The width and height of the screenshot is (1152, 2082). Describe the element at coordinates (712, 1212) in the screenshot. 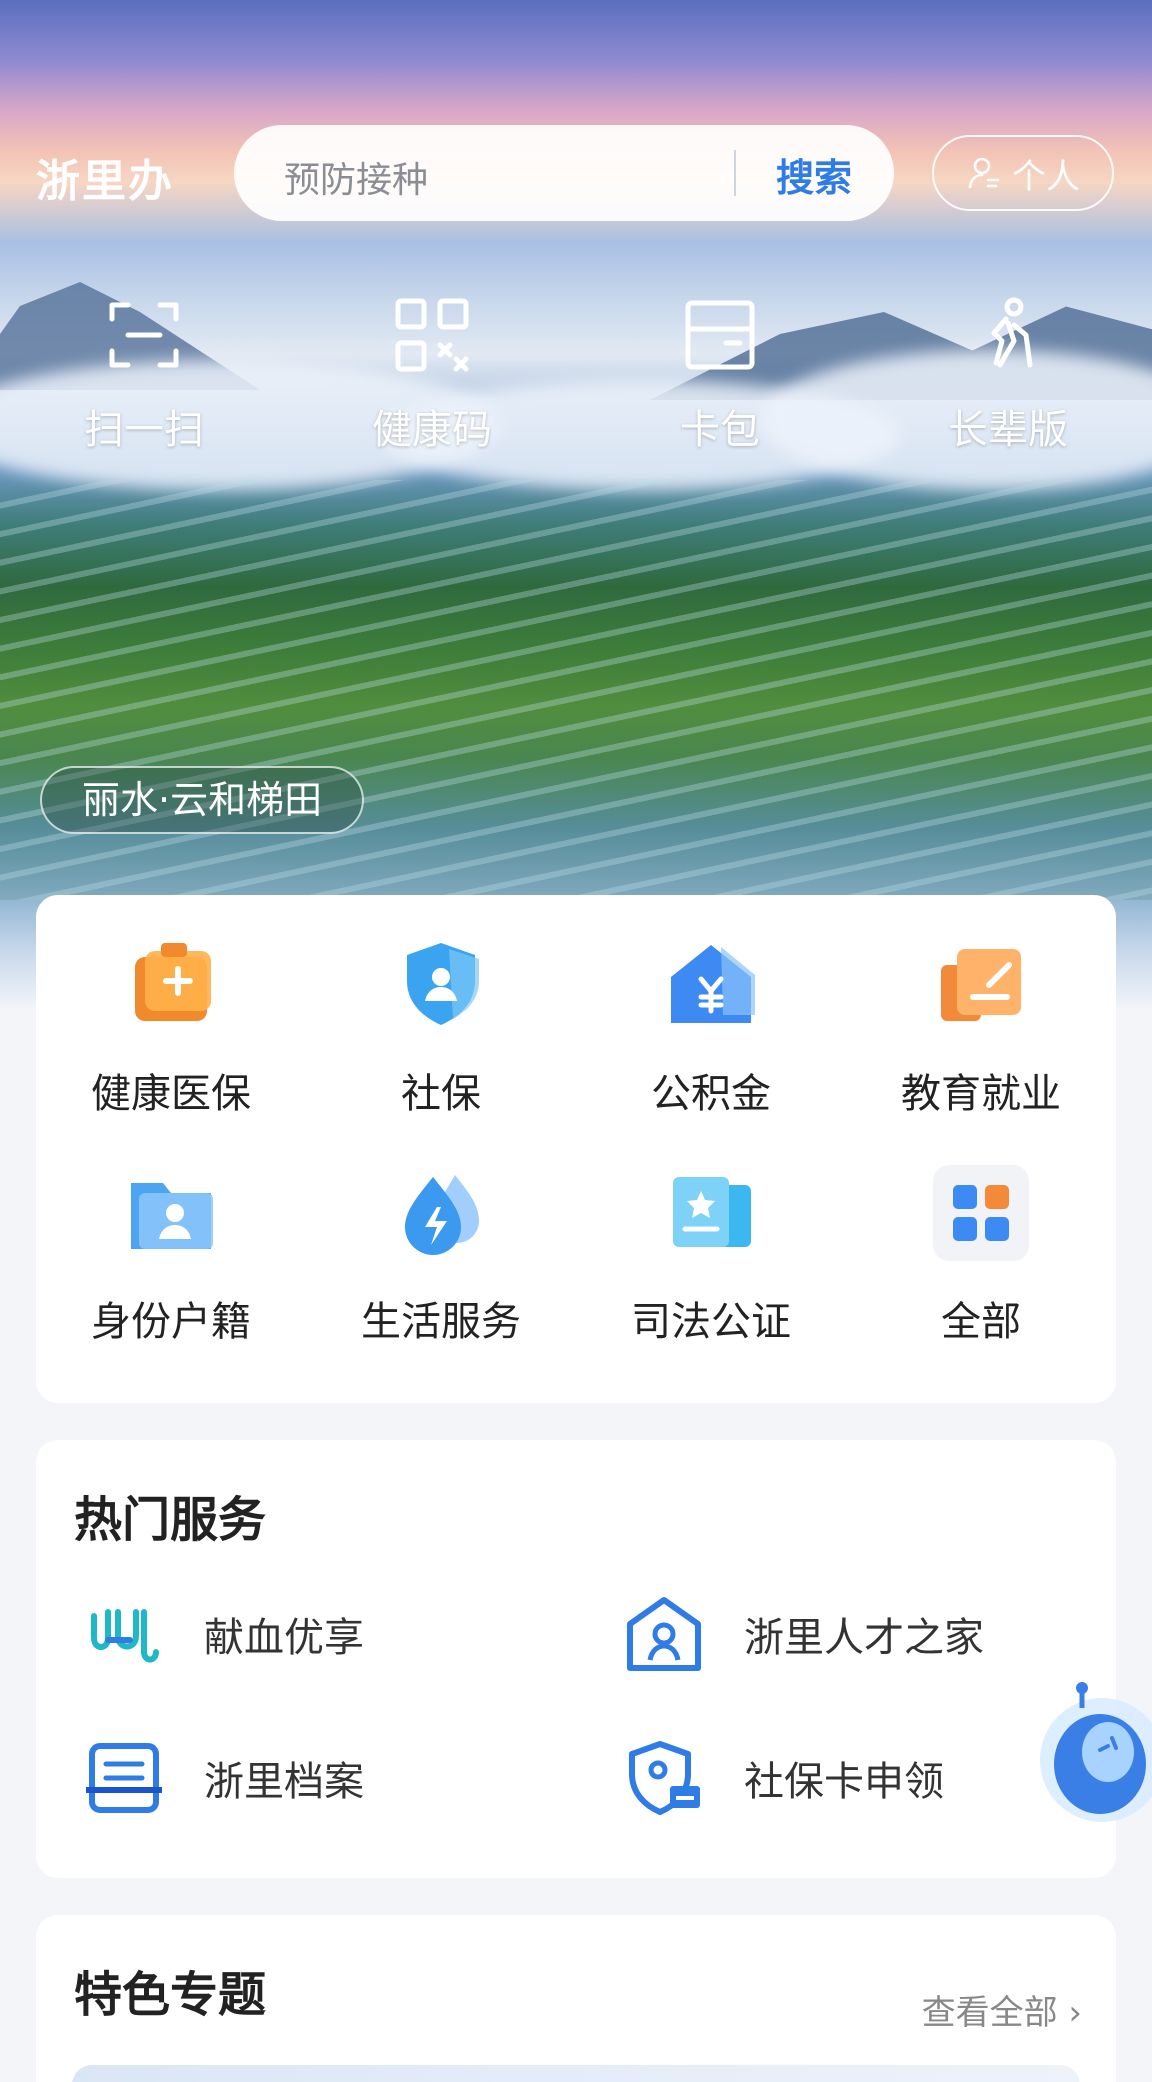

I see `notary-icon` at that location.